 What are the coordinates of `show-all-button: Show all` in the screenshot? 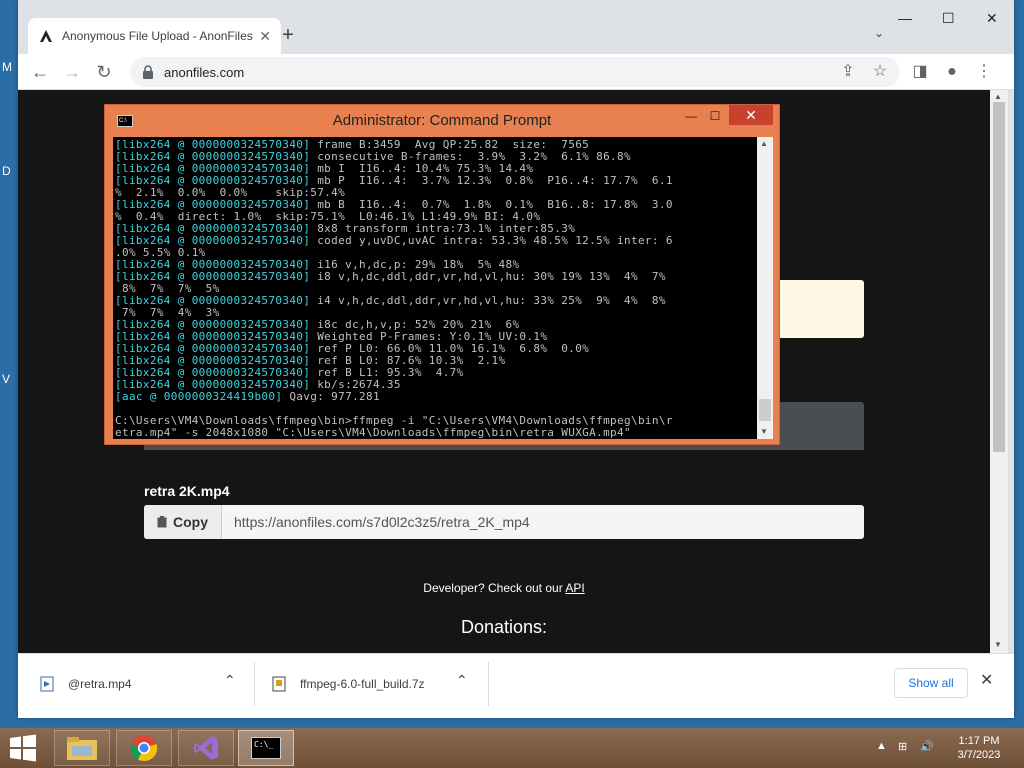 It's located at (931, 683).